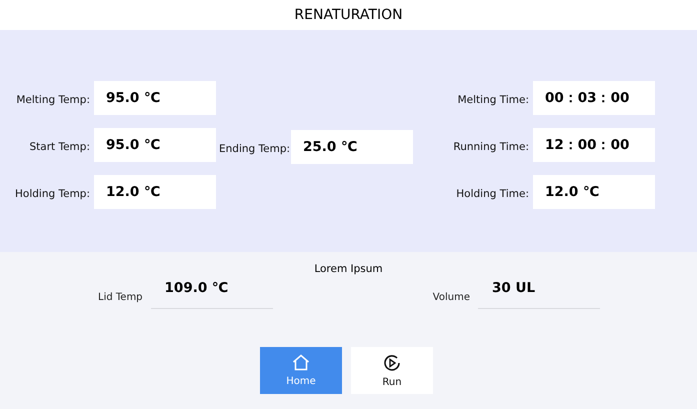 Image resolution: width=697 pixels, height=409 pixels. I want to click on value-field: 00：03：00, so click(594, 98).